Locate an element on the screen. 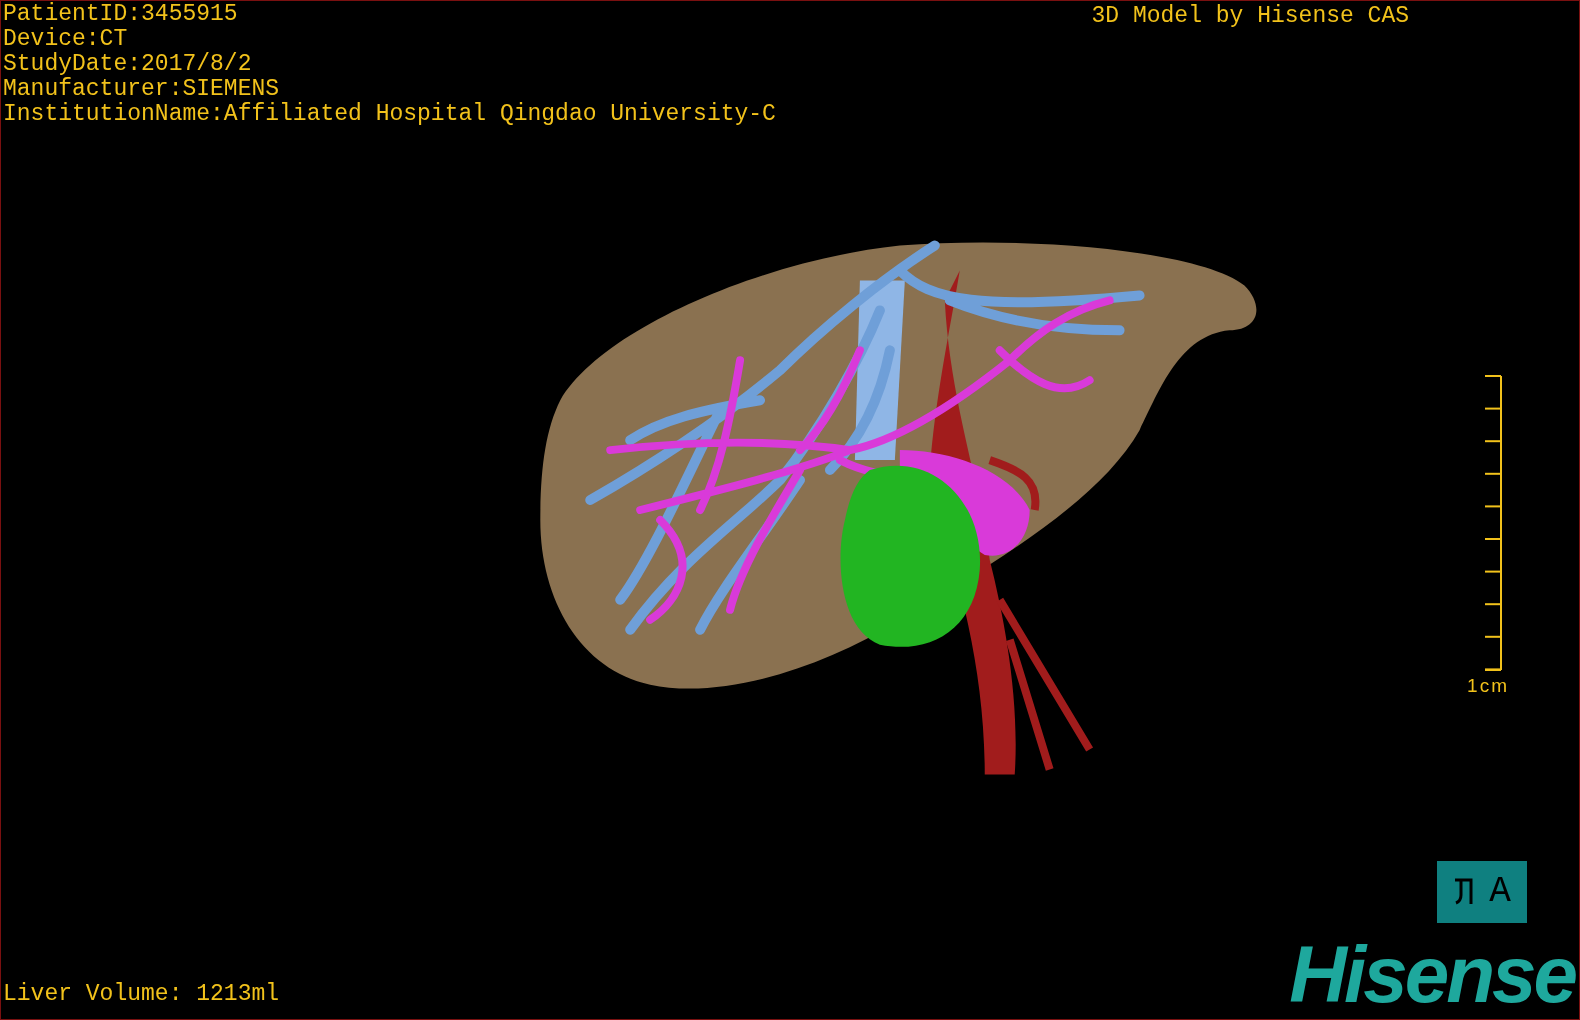 The width and height of the screenshot is (1580, 1020). liver-volume-text: Liver Volume: 1213ml is located at coordinates (141, 994).